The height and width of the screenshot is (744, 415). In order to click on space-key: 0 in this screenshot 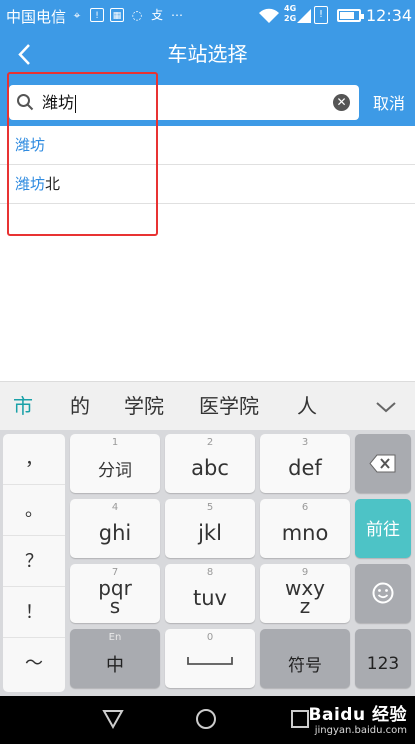, I will do `click(210, 658)`.